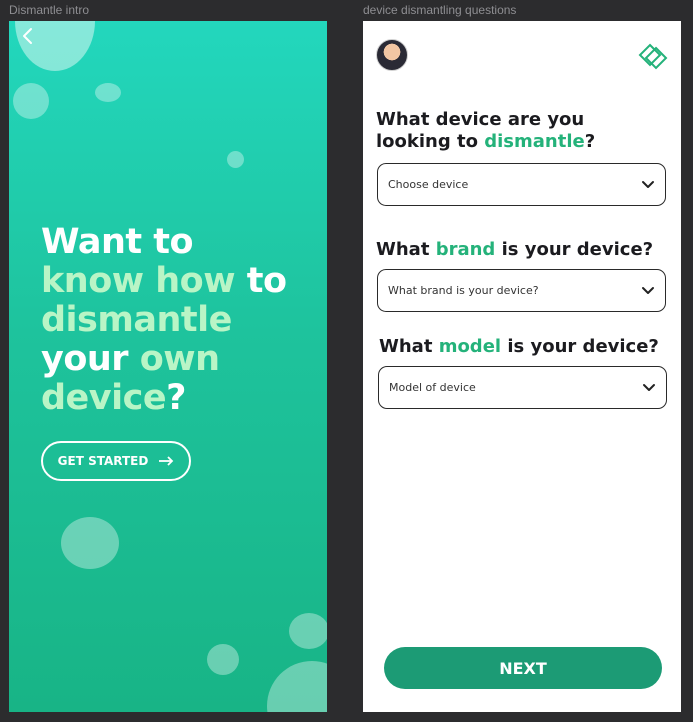  What do you see at coordinates (521, 184) in the screenshot?
I see `device-select: Choose device` at bounding box center [521, 184].